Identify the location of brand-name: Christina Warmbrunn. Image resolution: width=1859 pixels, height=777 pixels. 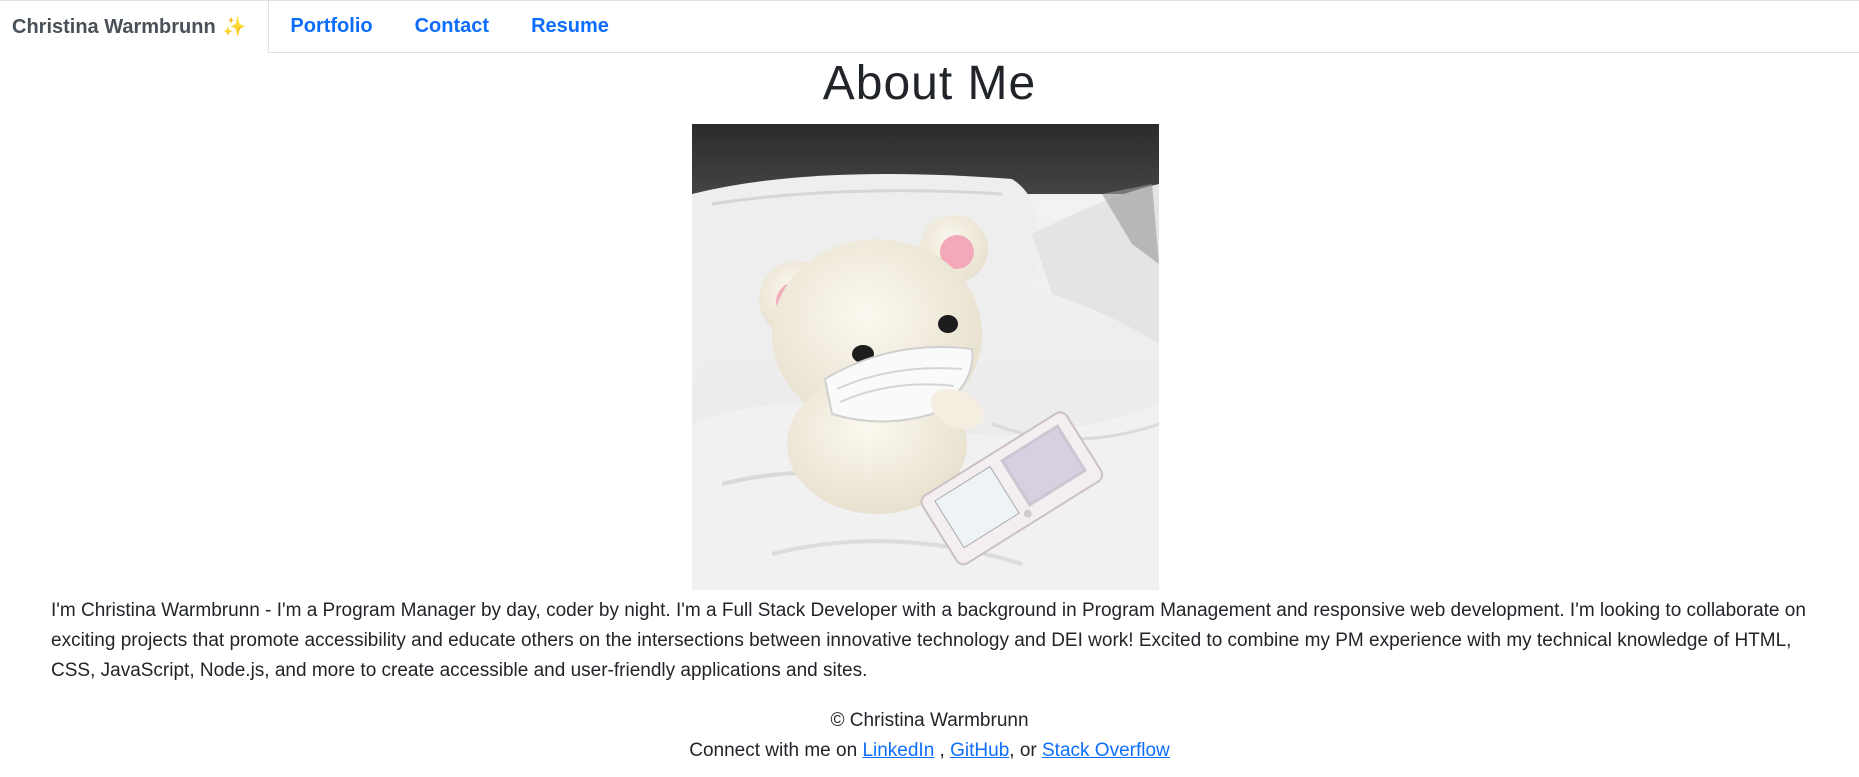
(114, 26).